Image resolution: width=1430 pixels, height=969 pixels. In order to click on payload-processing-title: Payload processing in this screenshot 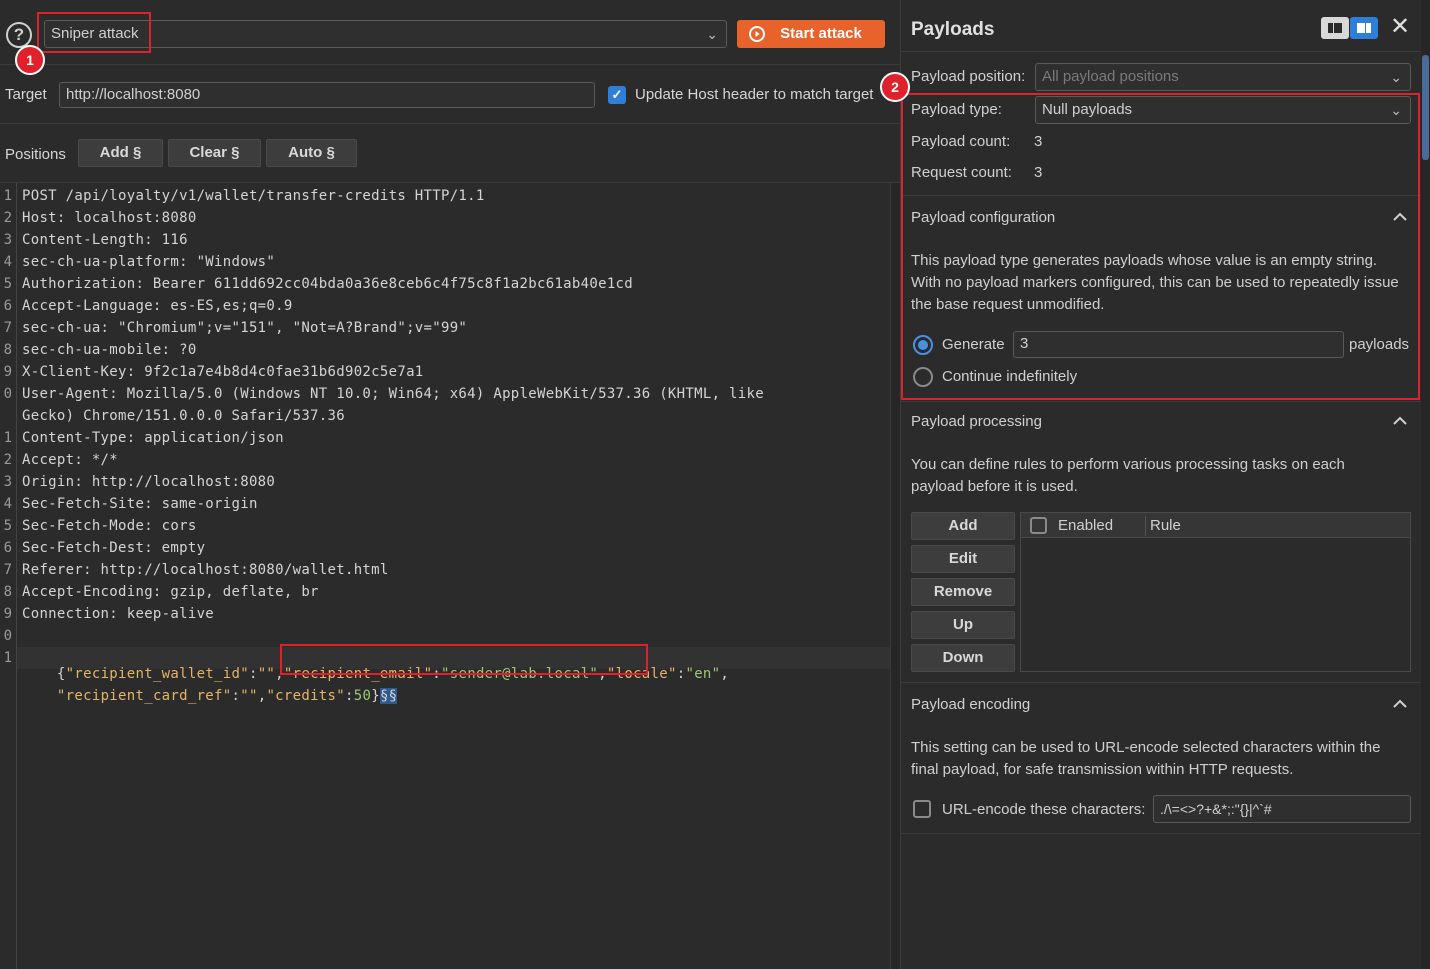, I will do `click(976, 421)`.